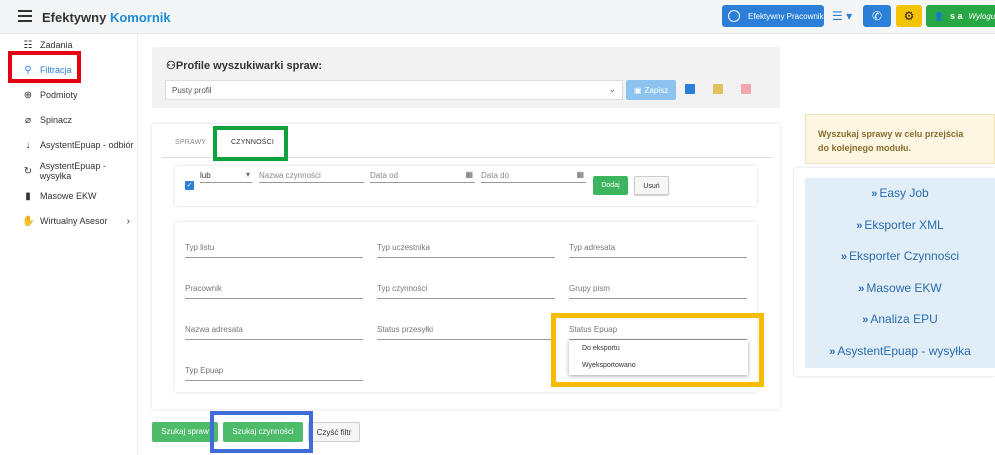  I want to click on book-icon: ▮, so click(28, 196).